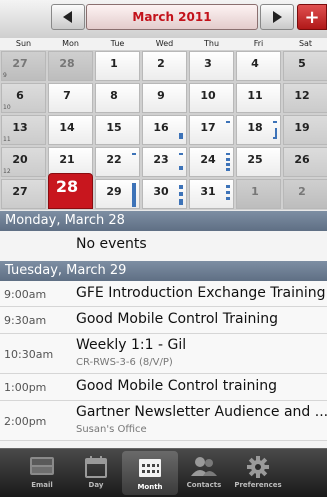 This screenshot has width=327, height=497. Describe the element at coordinates (25, 421) in the screenshot. I see `event-time: 2:00pm` at that location.